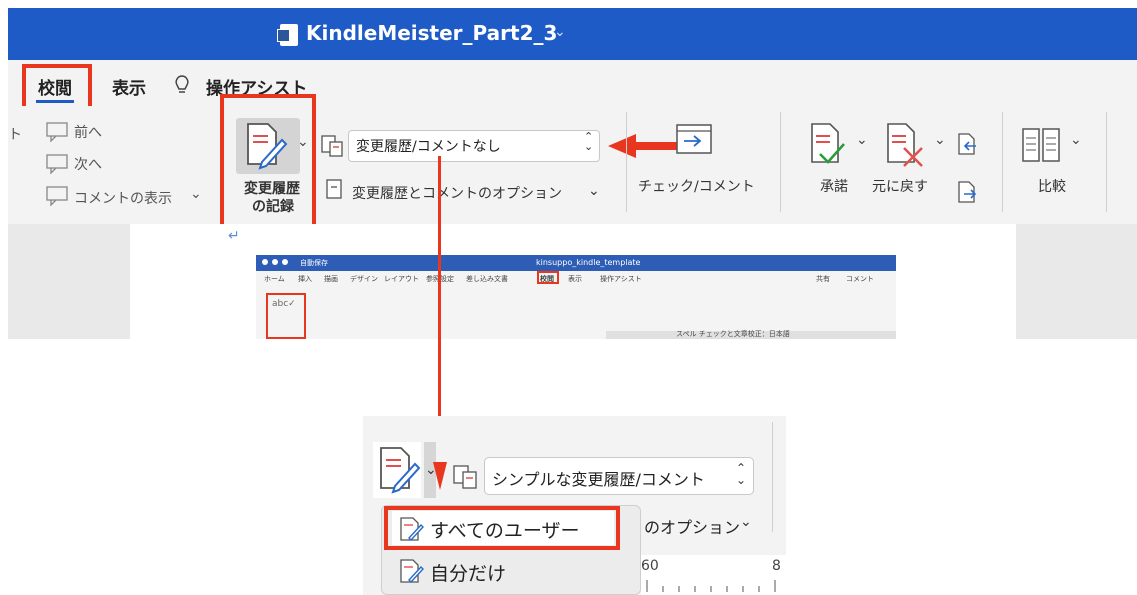 This screenshot has height=595, width=1137. I want to click on mini-status-text: スペル チェックと文章校正：日本語, so click(733, 334).